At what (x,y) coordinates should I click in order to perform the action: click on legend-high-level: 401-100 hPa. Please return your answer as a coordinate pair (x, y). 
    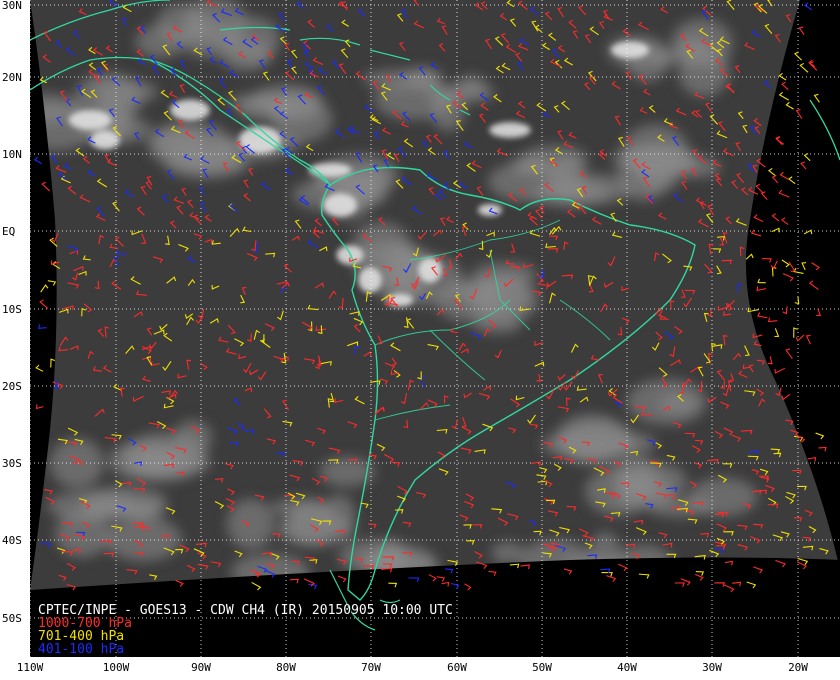
    Looking at the image, I should click on (81, 649).